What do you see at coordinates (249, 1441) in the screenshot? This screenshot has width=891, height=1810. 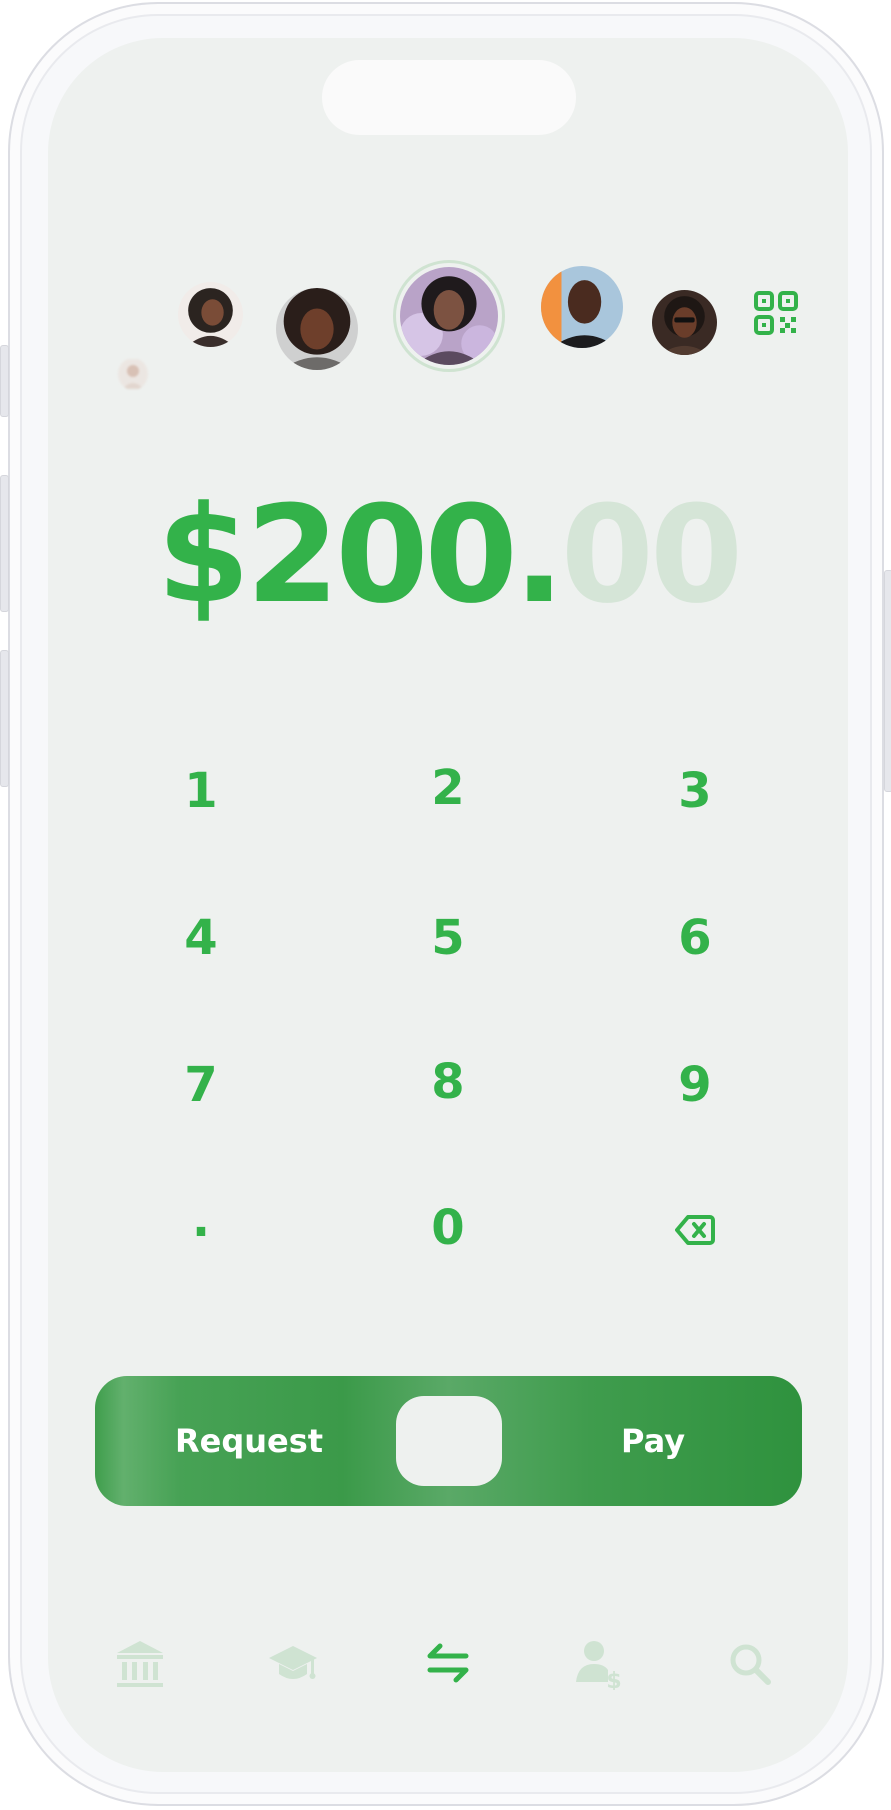 I see `request-button: Request` at bounding box center [249, 1441].